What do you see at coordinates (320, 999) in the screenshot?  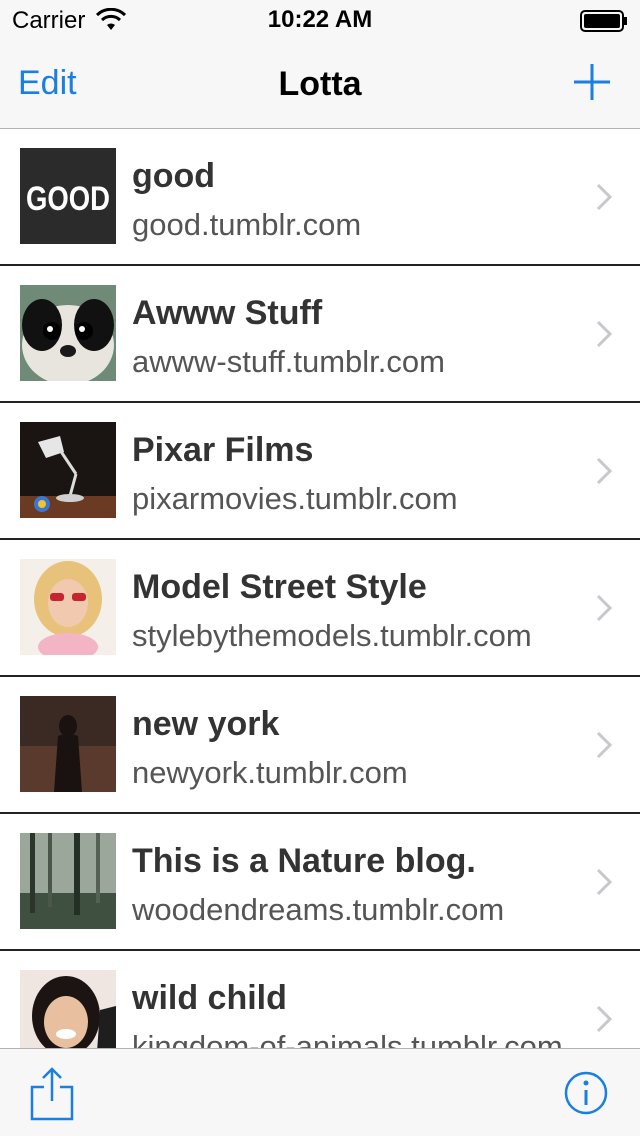 I see `list-item: wild child kingdom-of-animals.tumblr.com` at bounding box center [320, 999].